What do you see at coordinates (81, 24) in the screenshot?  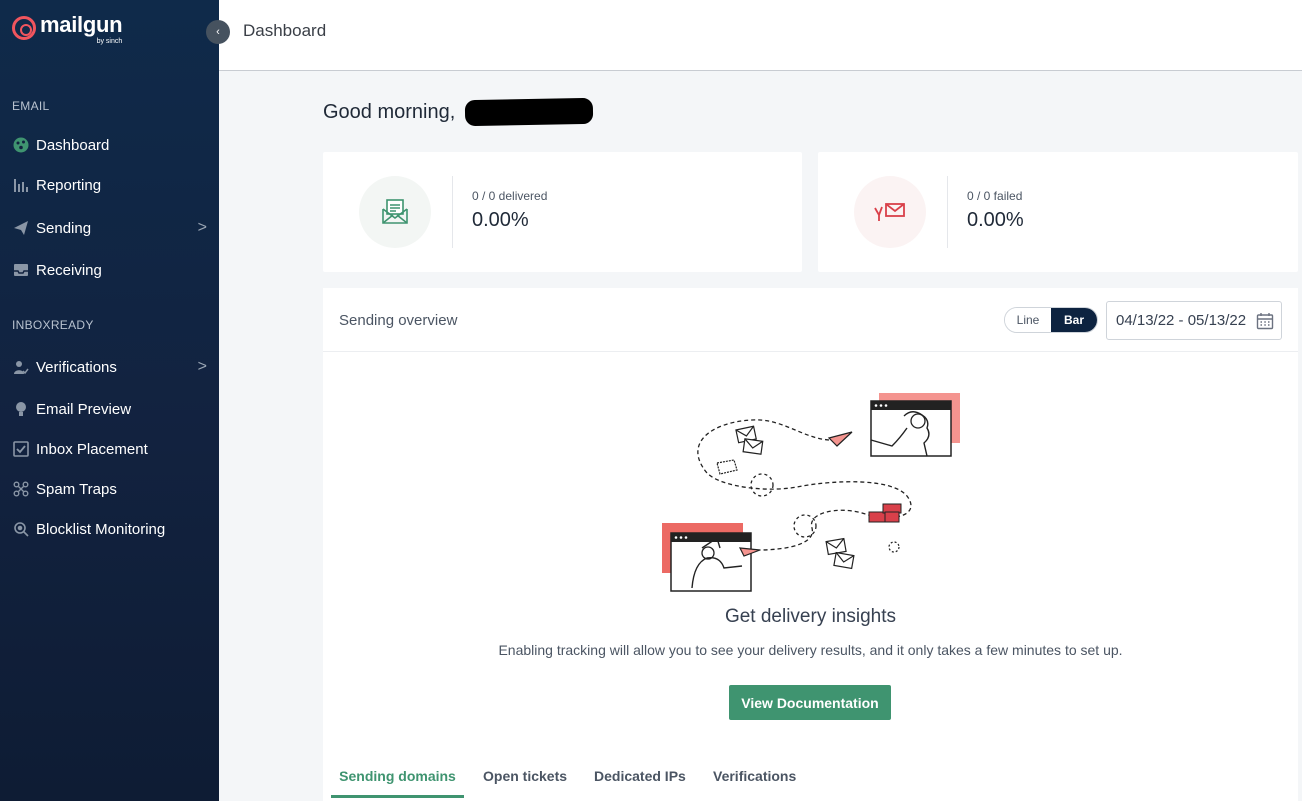 I see `logo-wordmark: mailgun` at bounding box center [81, 24].